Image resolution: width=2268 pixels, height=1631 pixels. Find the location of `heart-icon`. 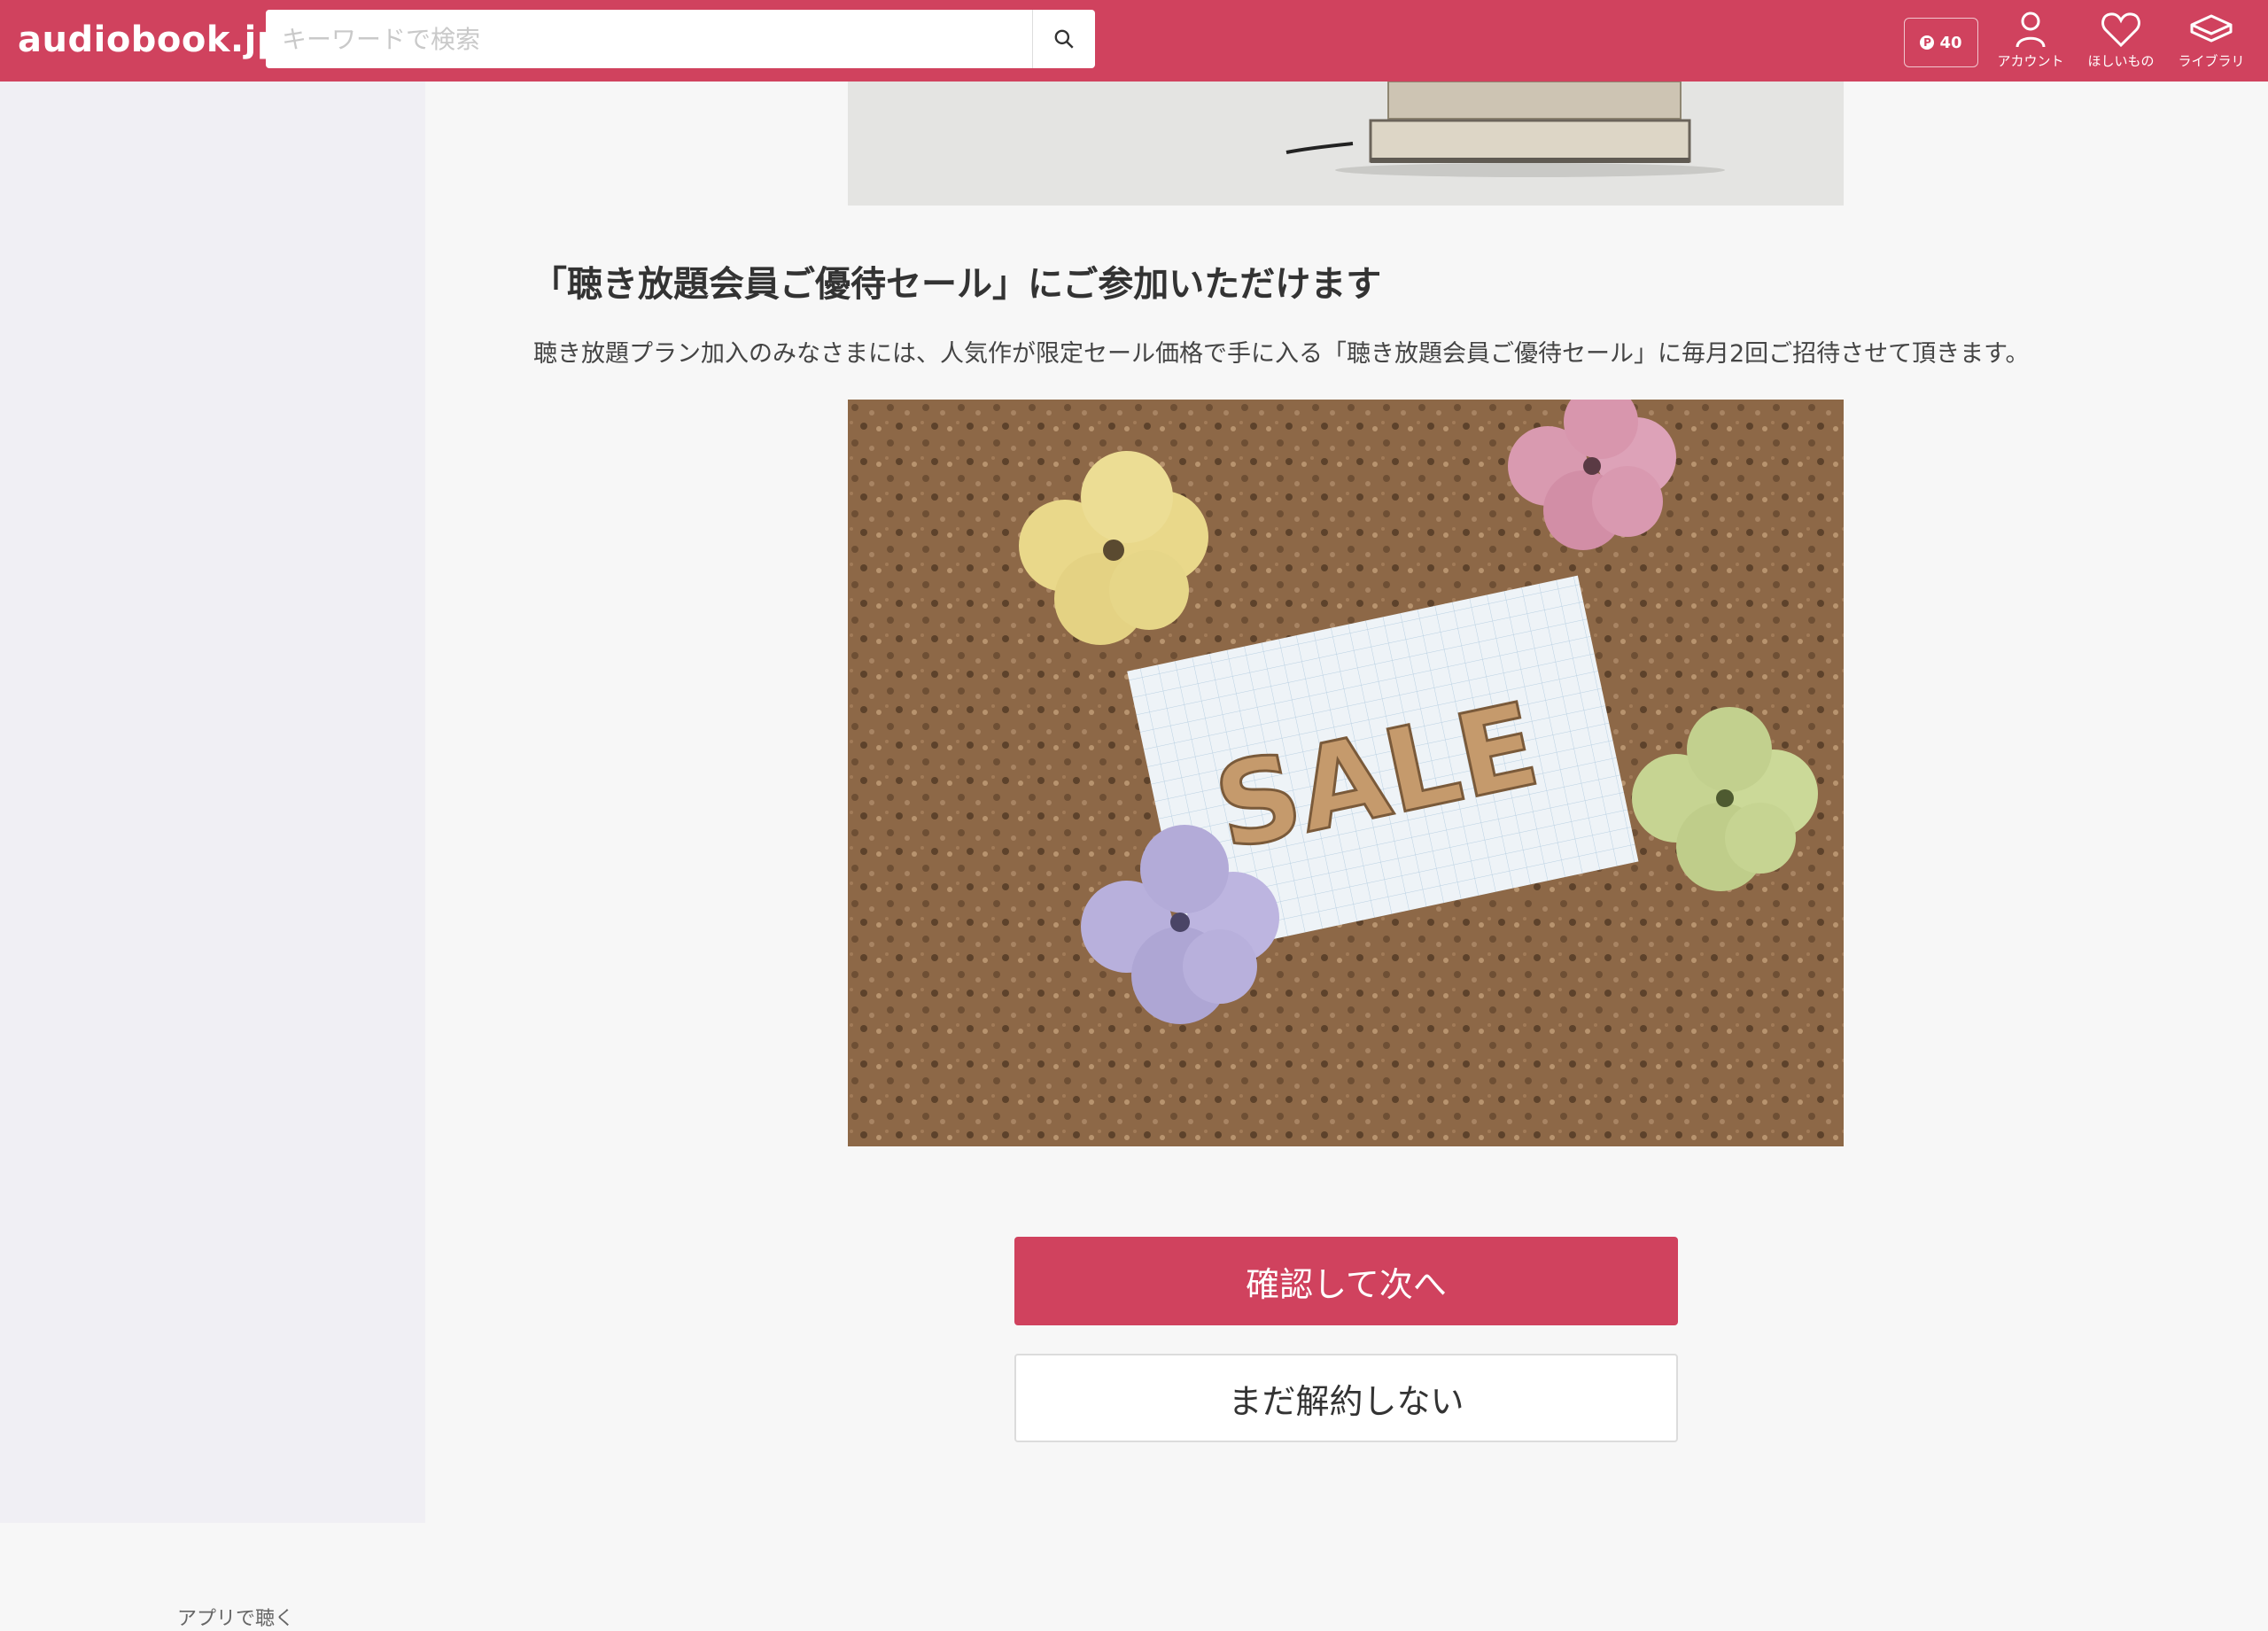

heart-icon is located at coordinates (2120, 30).